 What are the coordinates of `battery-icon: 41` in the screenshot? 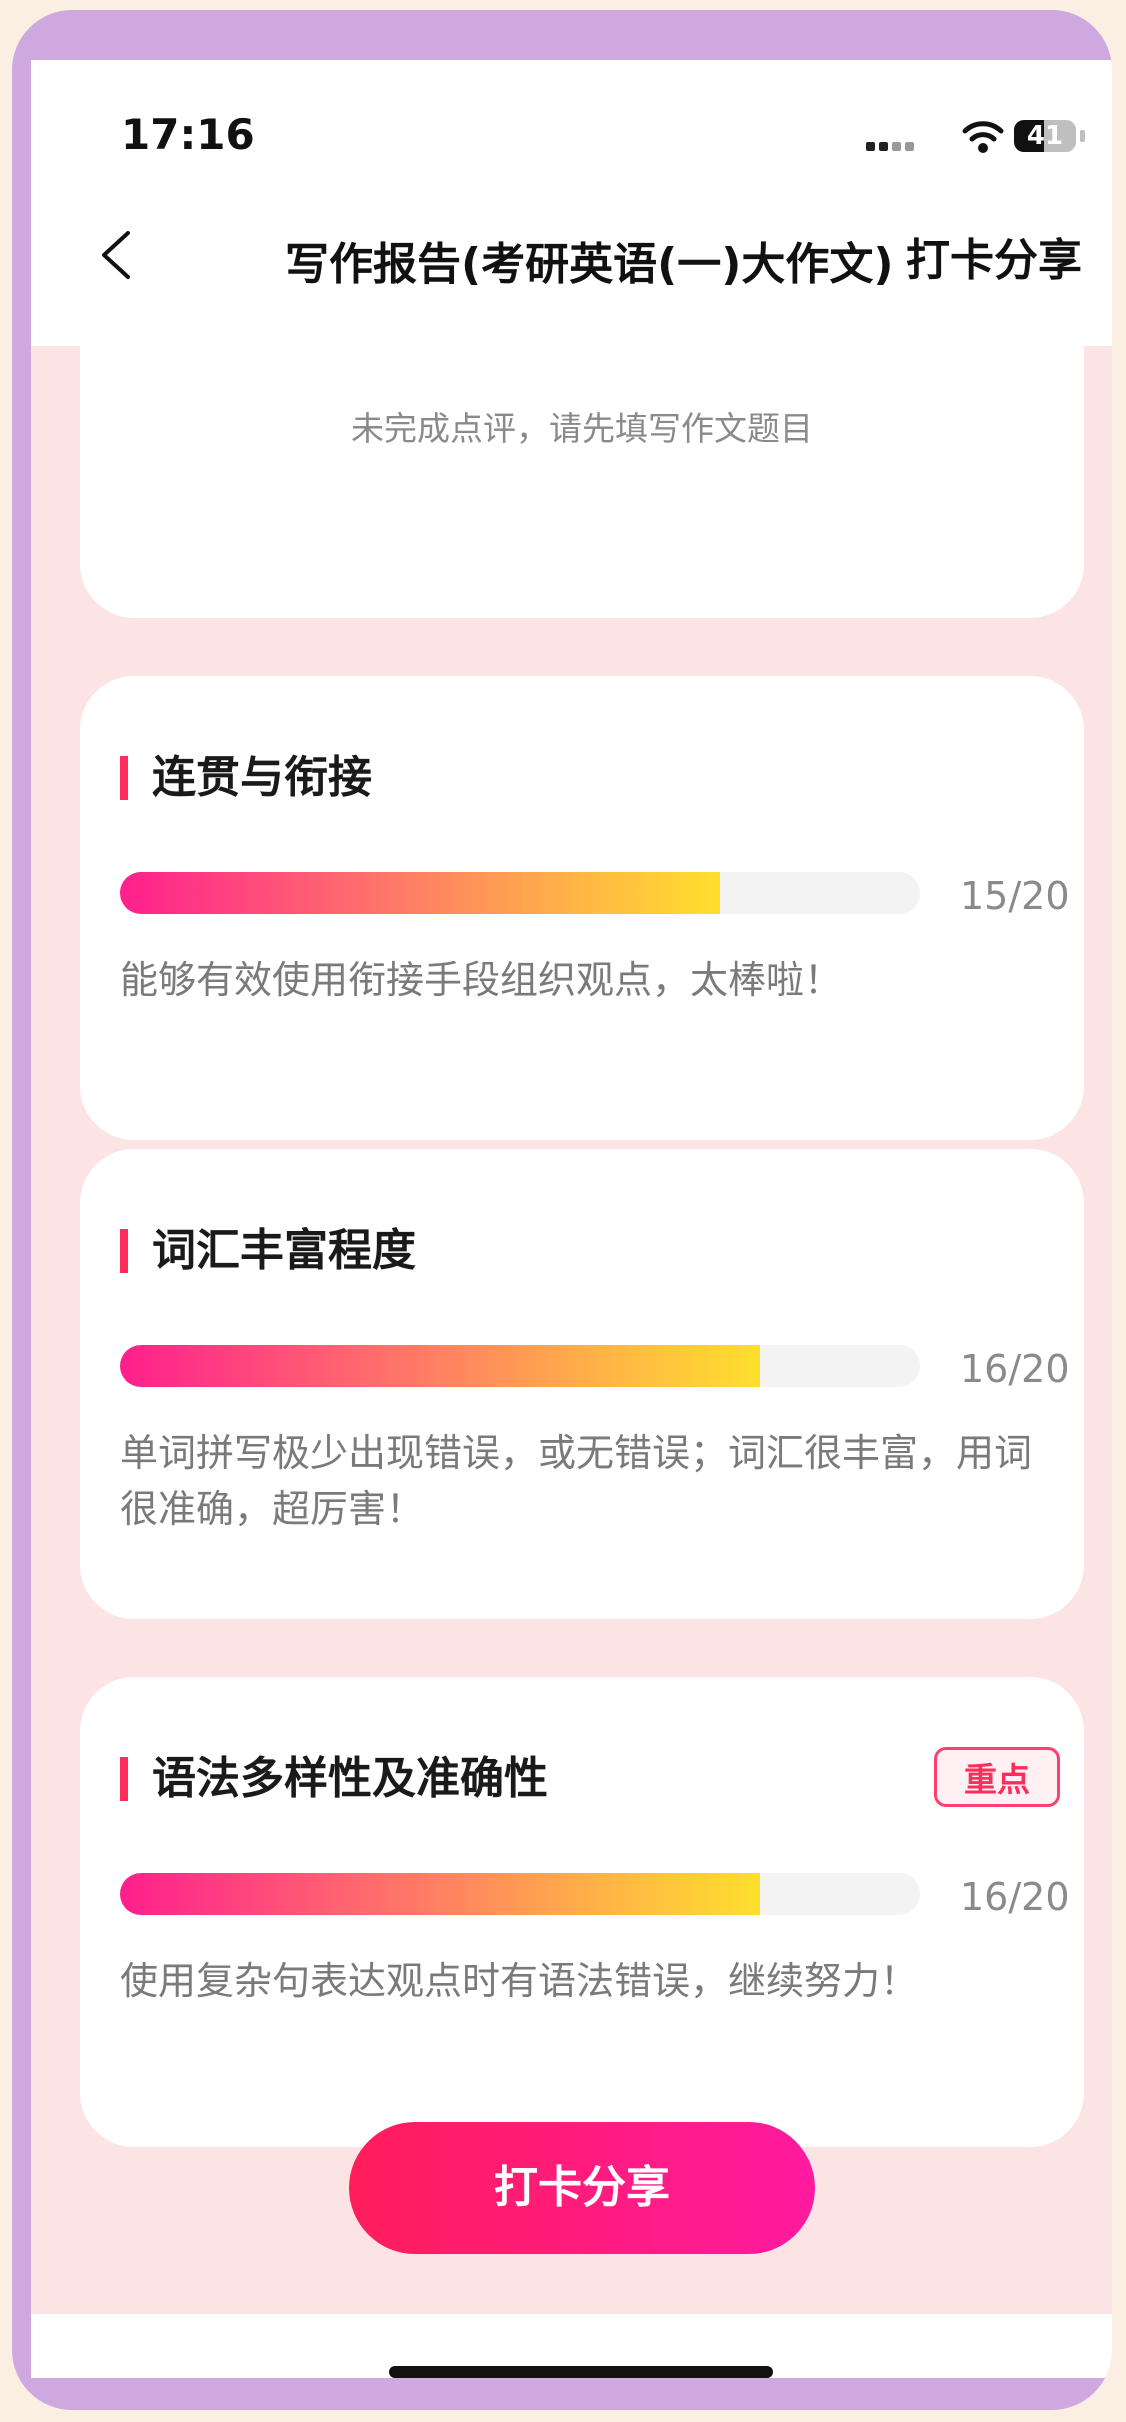 It's located at (1045, 136).